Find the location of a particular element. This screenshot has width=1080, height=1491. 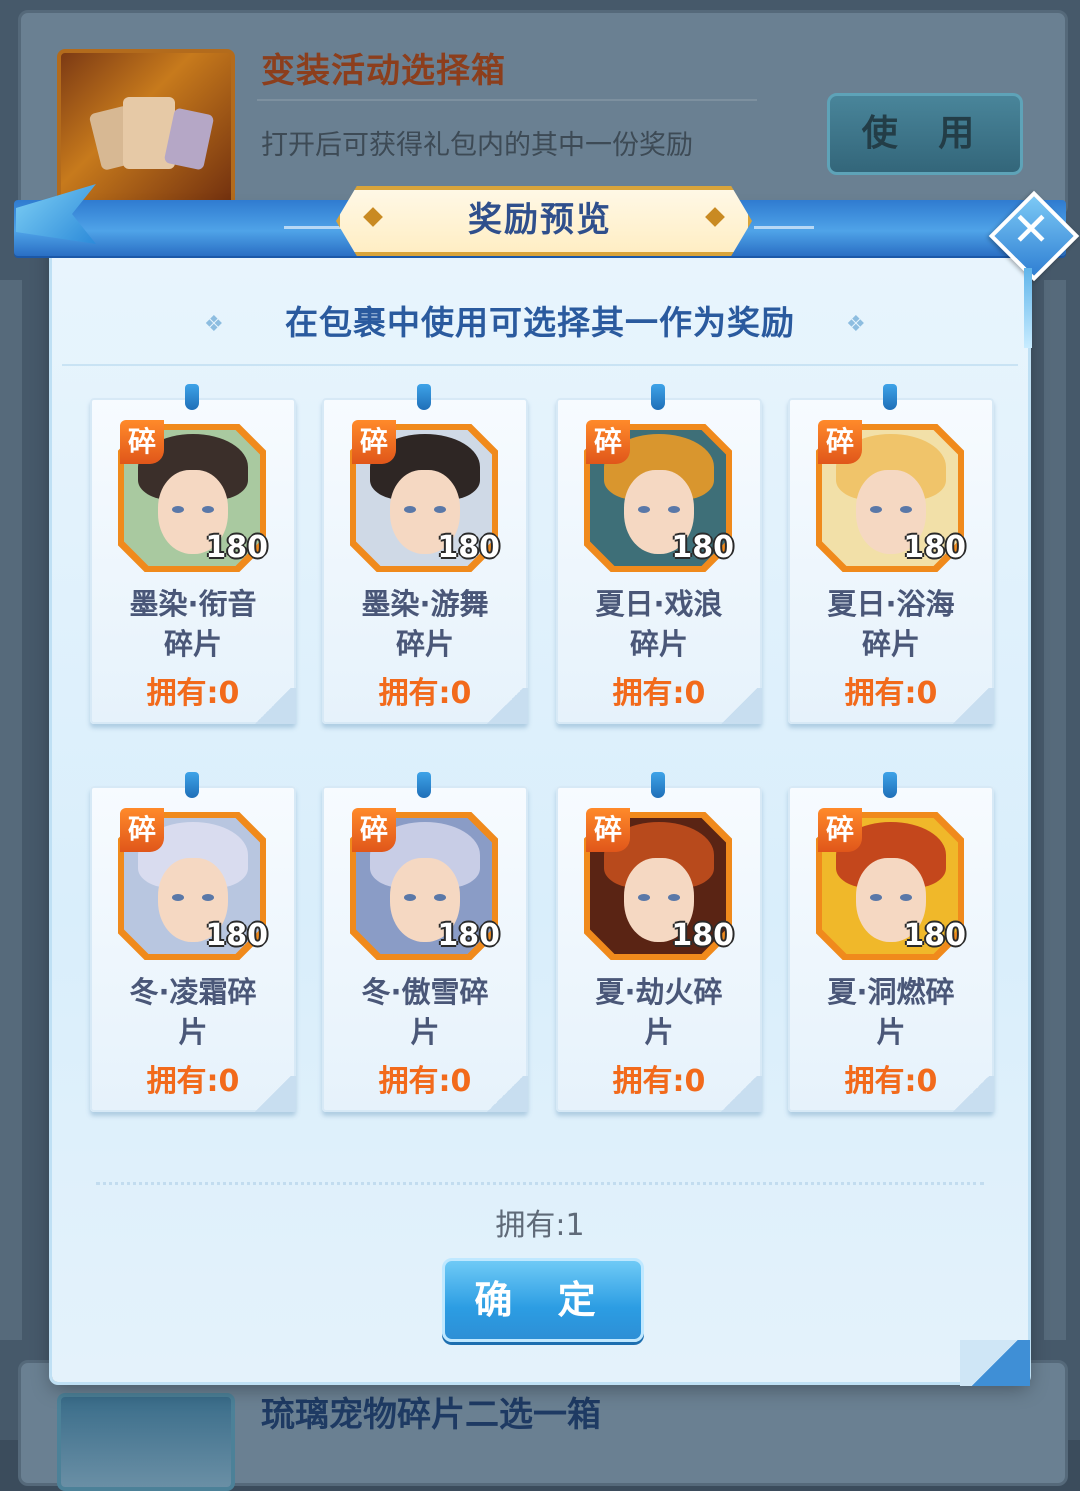

item-title: 变装活动选择箱 is located at coordinates (383, 71).